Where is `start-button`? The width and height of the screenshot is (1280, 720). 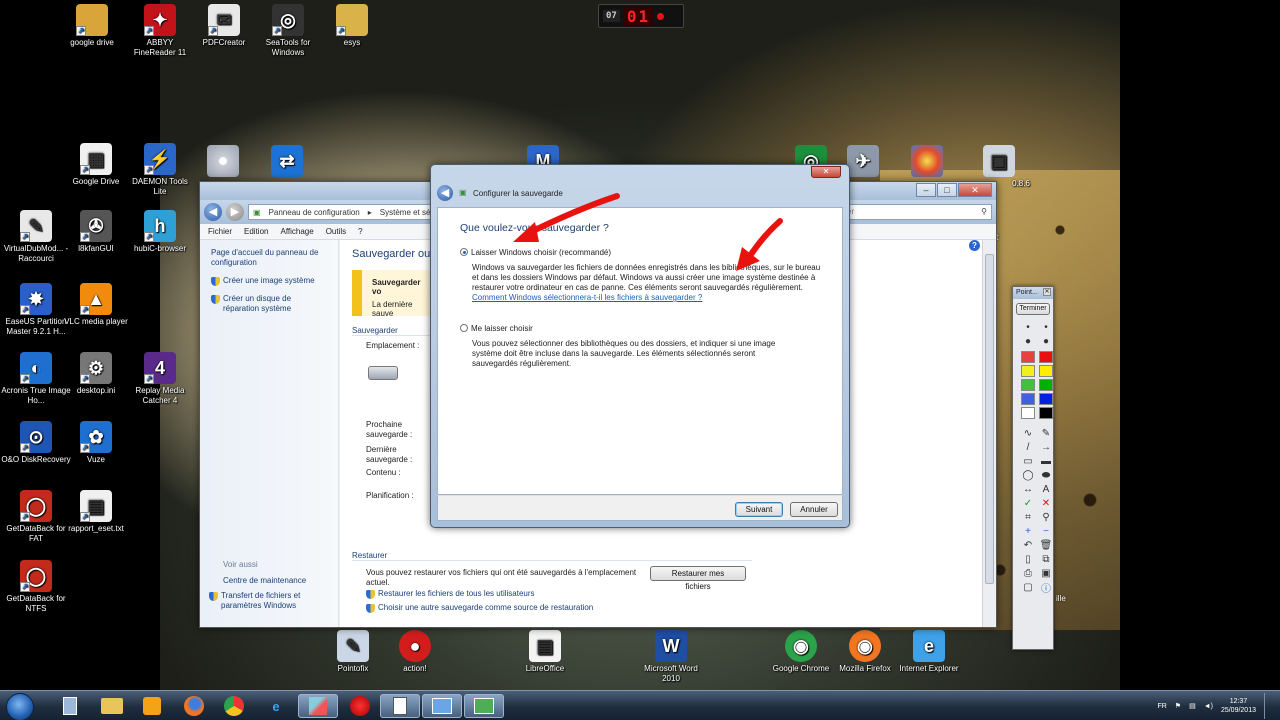
start-button is located at coordinates (20, 706).